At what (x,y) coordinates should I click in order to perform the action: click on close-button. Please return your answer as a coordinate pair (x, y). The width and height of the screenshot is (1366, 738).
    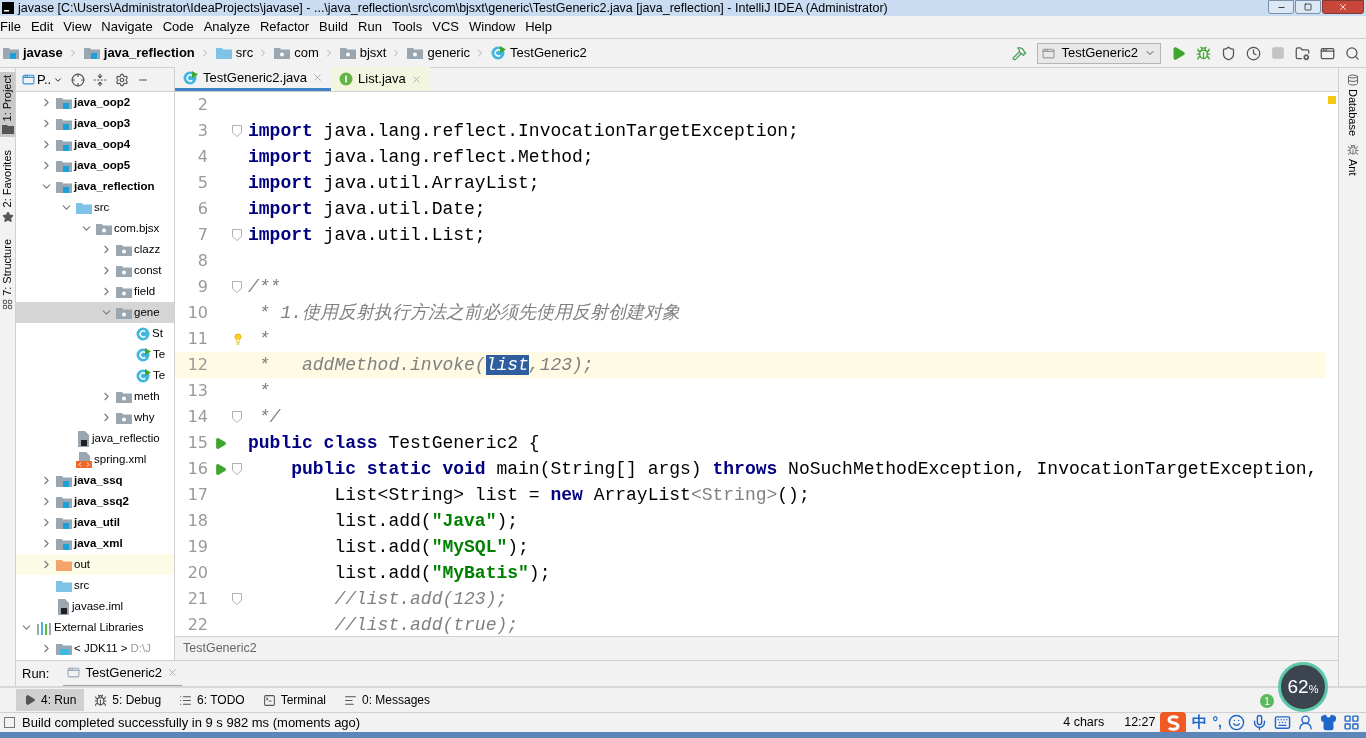
    Looking at the image, I should click on (1343, 7).